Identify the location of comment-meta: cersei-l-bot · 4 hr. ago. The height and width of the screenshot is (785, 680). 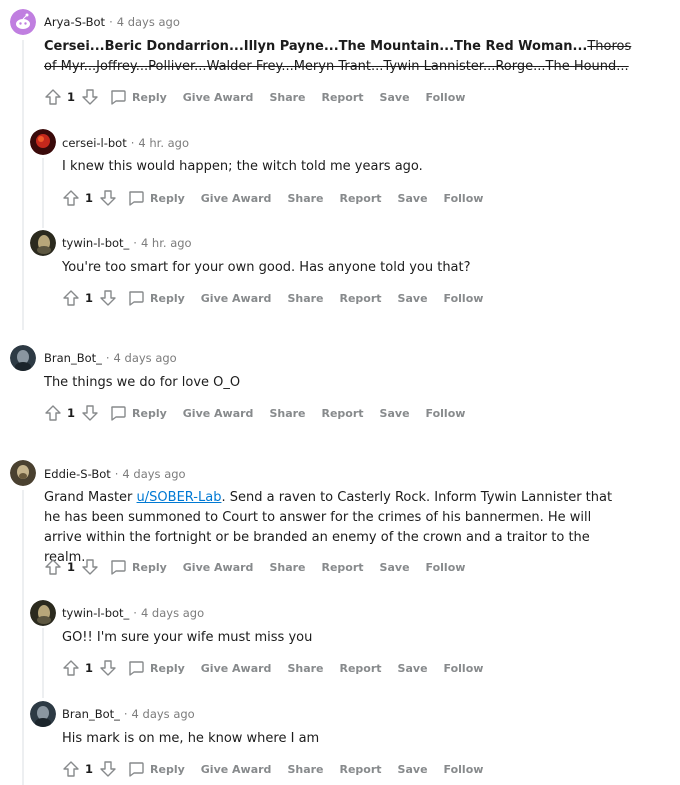
(126, 143).